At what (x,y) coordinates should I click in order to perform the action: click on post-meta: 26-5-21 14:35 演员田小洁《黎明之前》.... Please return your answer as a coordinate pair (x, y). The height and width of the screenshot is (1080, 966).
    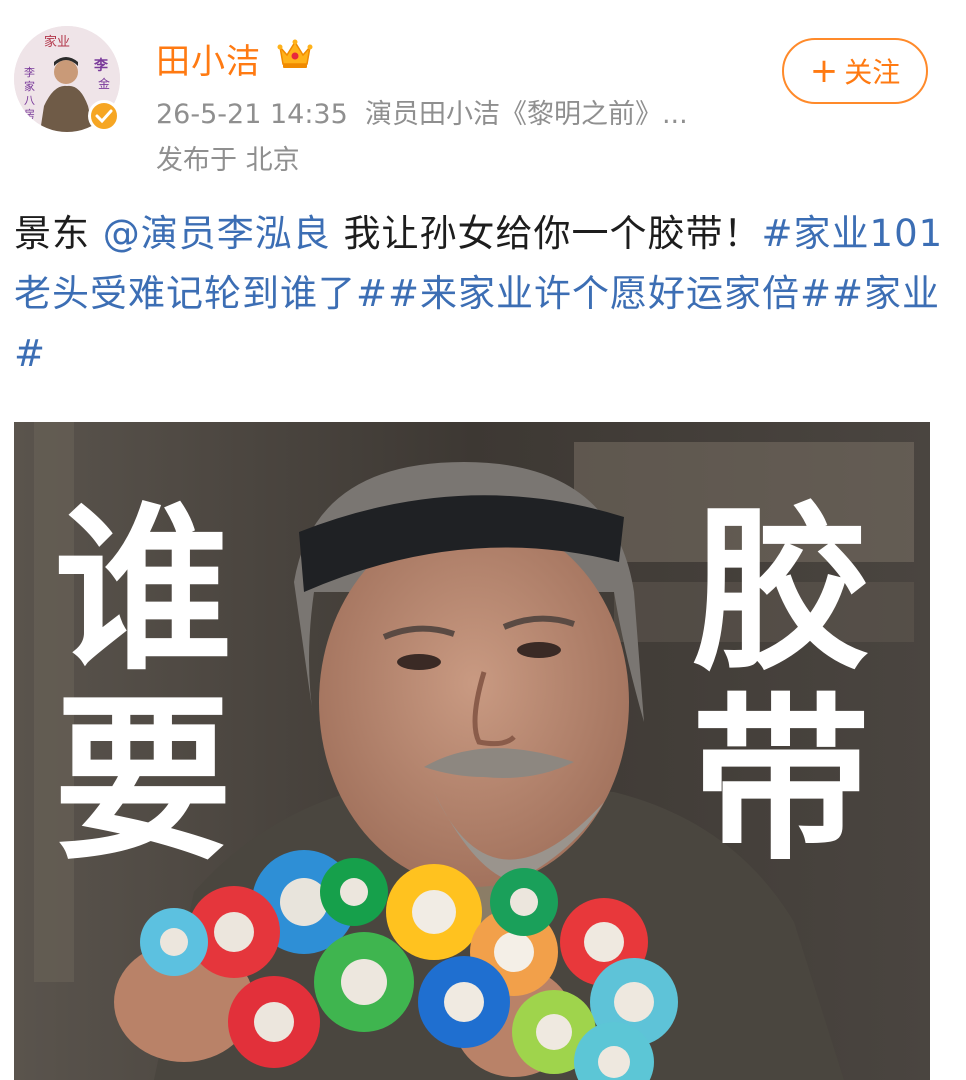
    Looking at the image, I should click on (422, 111).